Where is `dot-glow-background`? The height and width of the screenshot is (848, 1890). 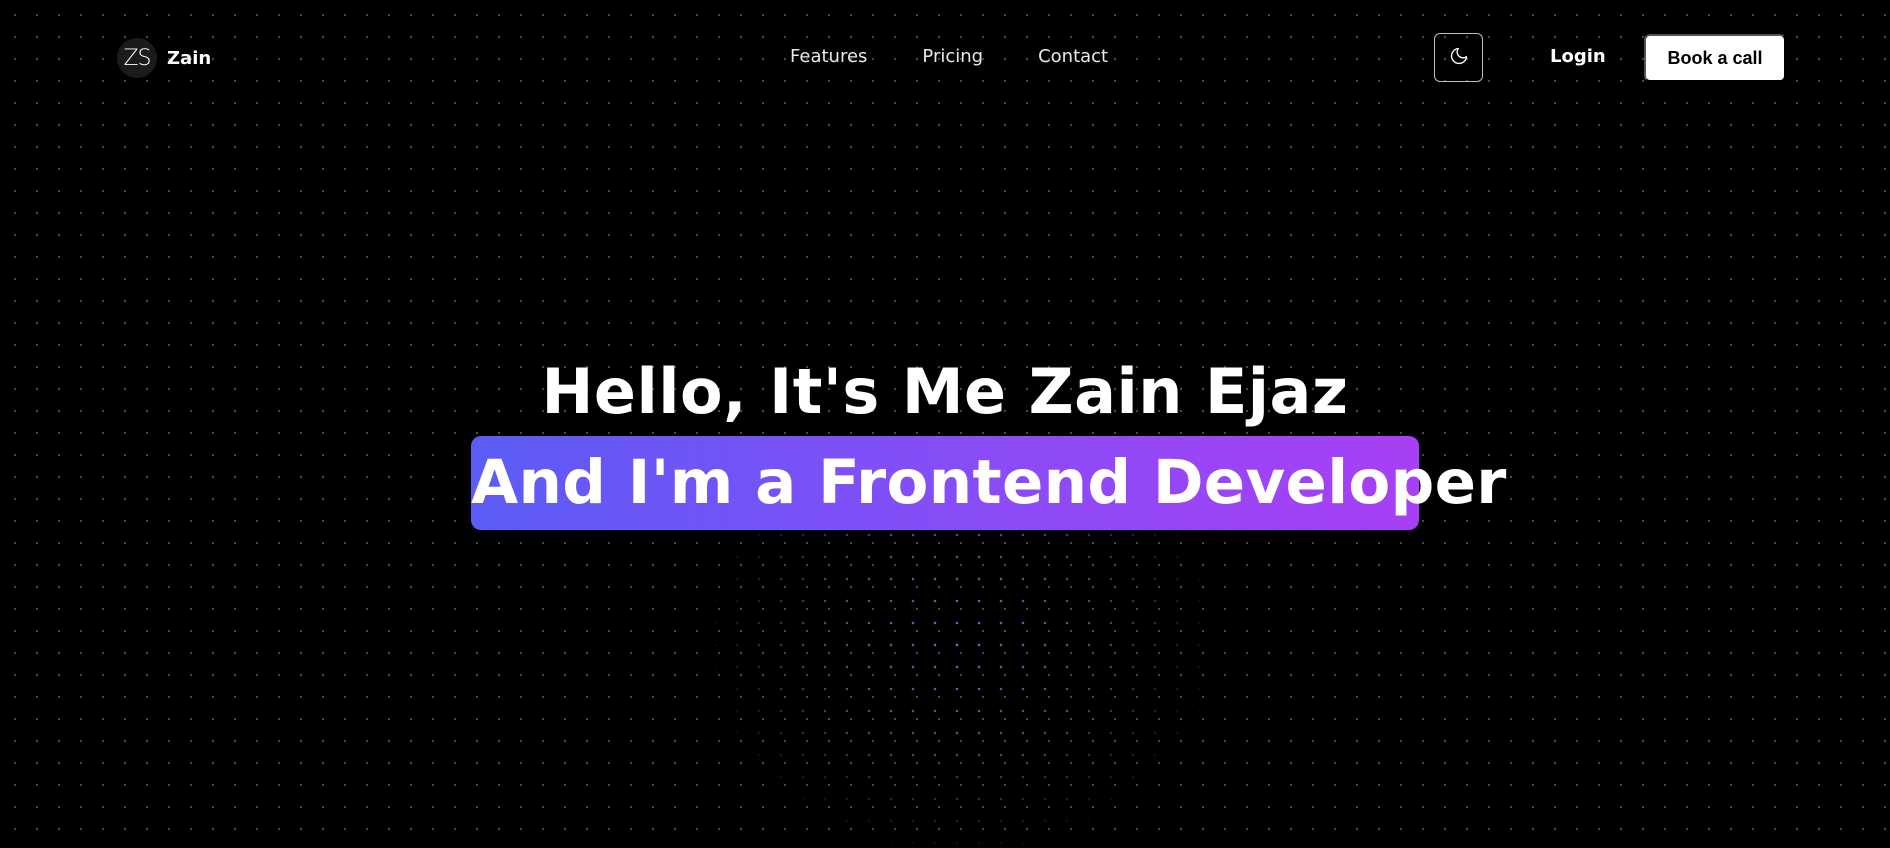 dot-glow-background is located at coordinates (960, 684).